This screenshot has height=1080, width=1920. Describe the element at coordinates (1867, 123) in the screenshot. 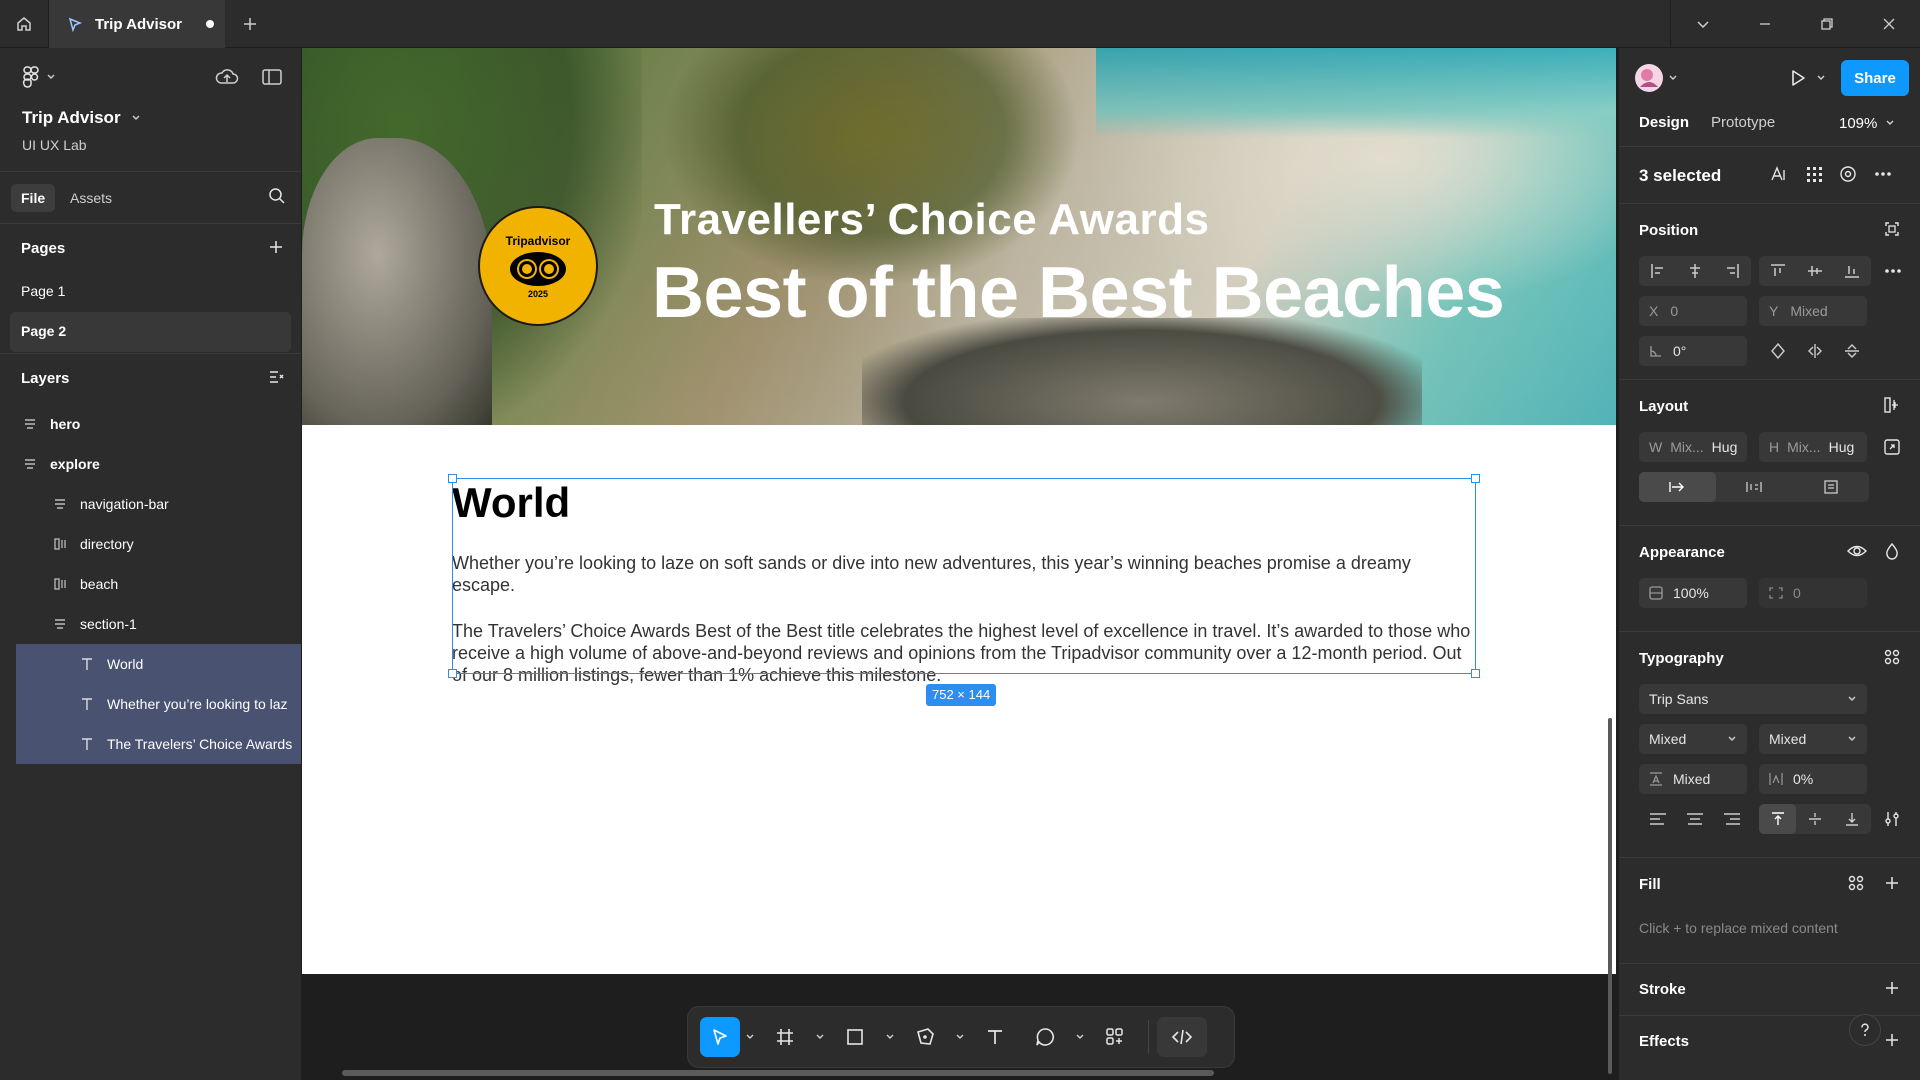

I see `zoom-dropdown: 109%` at that location.